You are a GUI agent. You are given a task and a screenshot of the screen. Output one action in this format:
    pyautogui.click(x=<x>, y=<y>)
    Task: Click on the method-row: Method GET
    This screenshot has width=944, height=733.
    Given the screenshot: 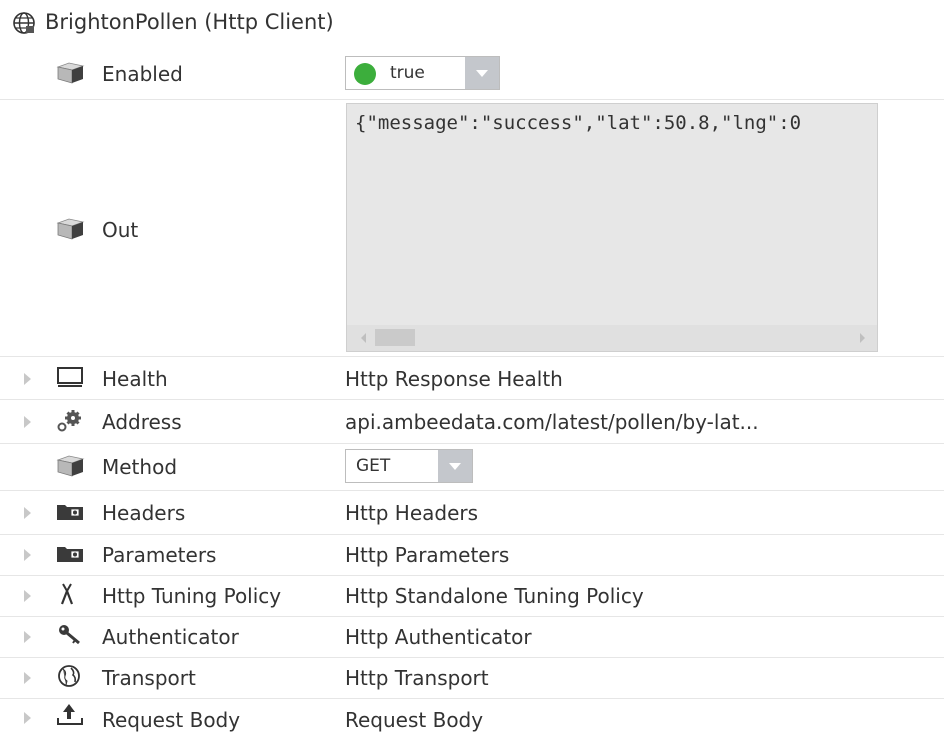 What is the action you would take?
    pyautogui.click(x=472, y=467)
    